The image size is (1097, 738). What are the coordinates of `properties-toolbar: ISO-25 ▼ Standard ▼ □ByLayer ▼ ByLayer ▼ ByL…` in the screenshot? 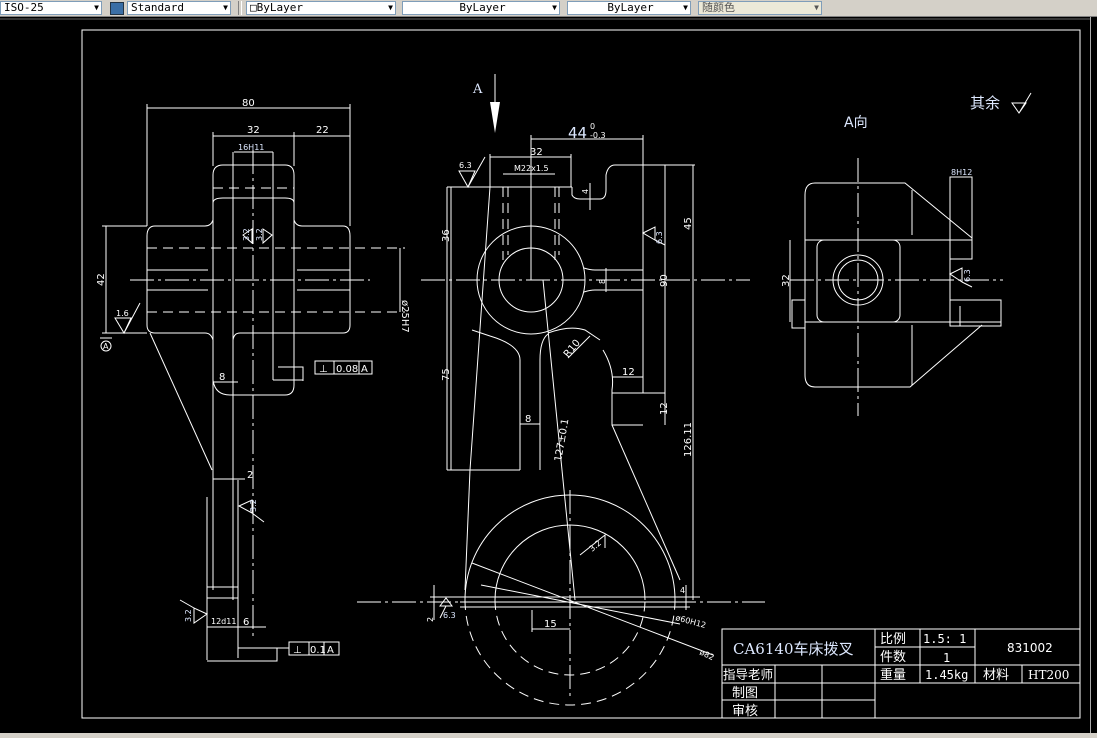 It's located at (548, 8).